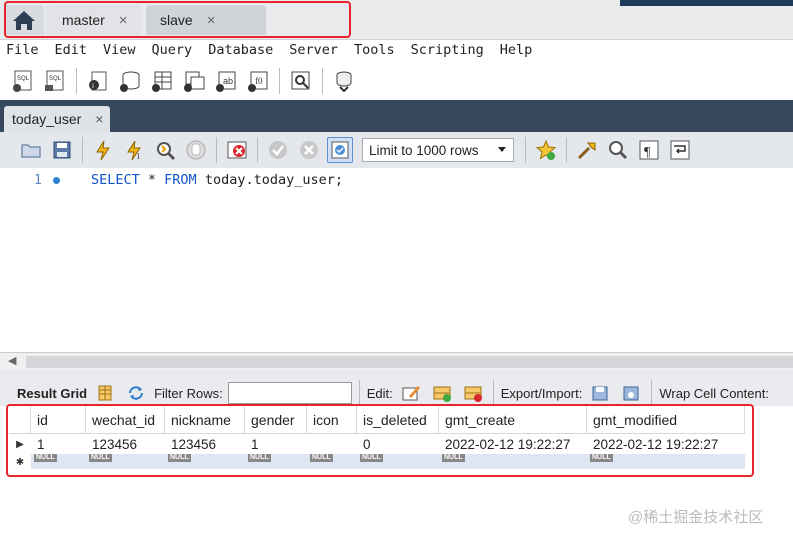 The width and height of the screenshot is (793, 540). I want to click on main-toolbar: SQL SQL i ab f0, so click(396, 81).